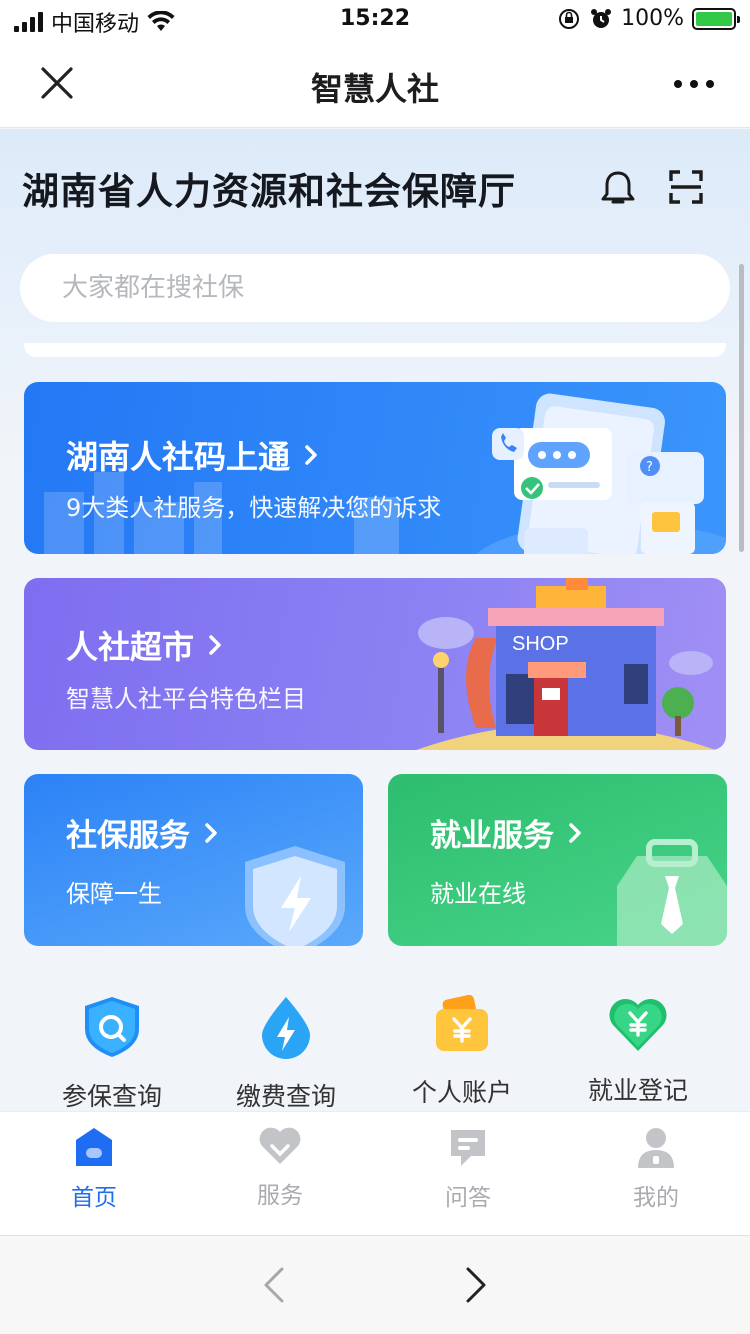 The height and width of the screenshot is (1334, 750). I want to click on quick-link-employment-registration: 就业登记, so click(638, 1051).